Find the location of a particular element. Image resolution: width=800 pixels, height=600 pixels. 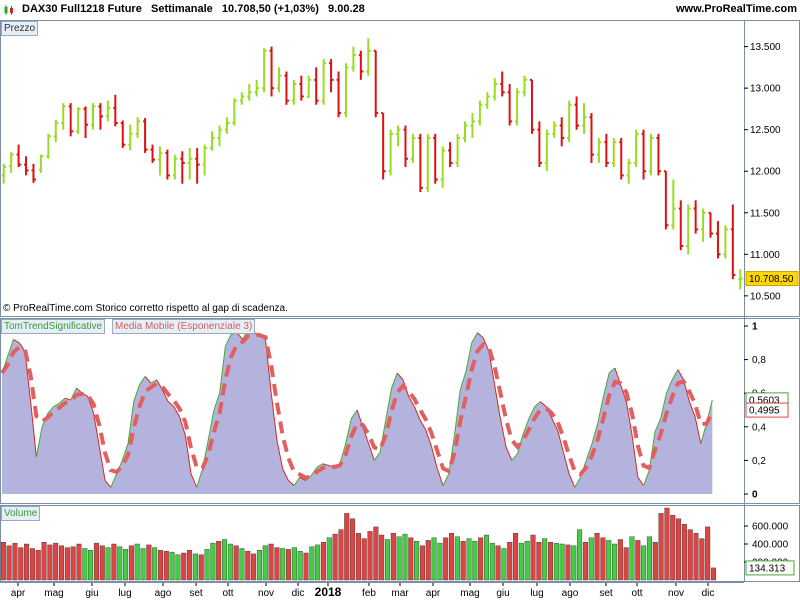

x-tick-label: ago is located at coordinates (163, 593).